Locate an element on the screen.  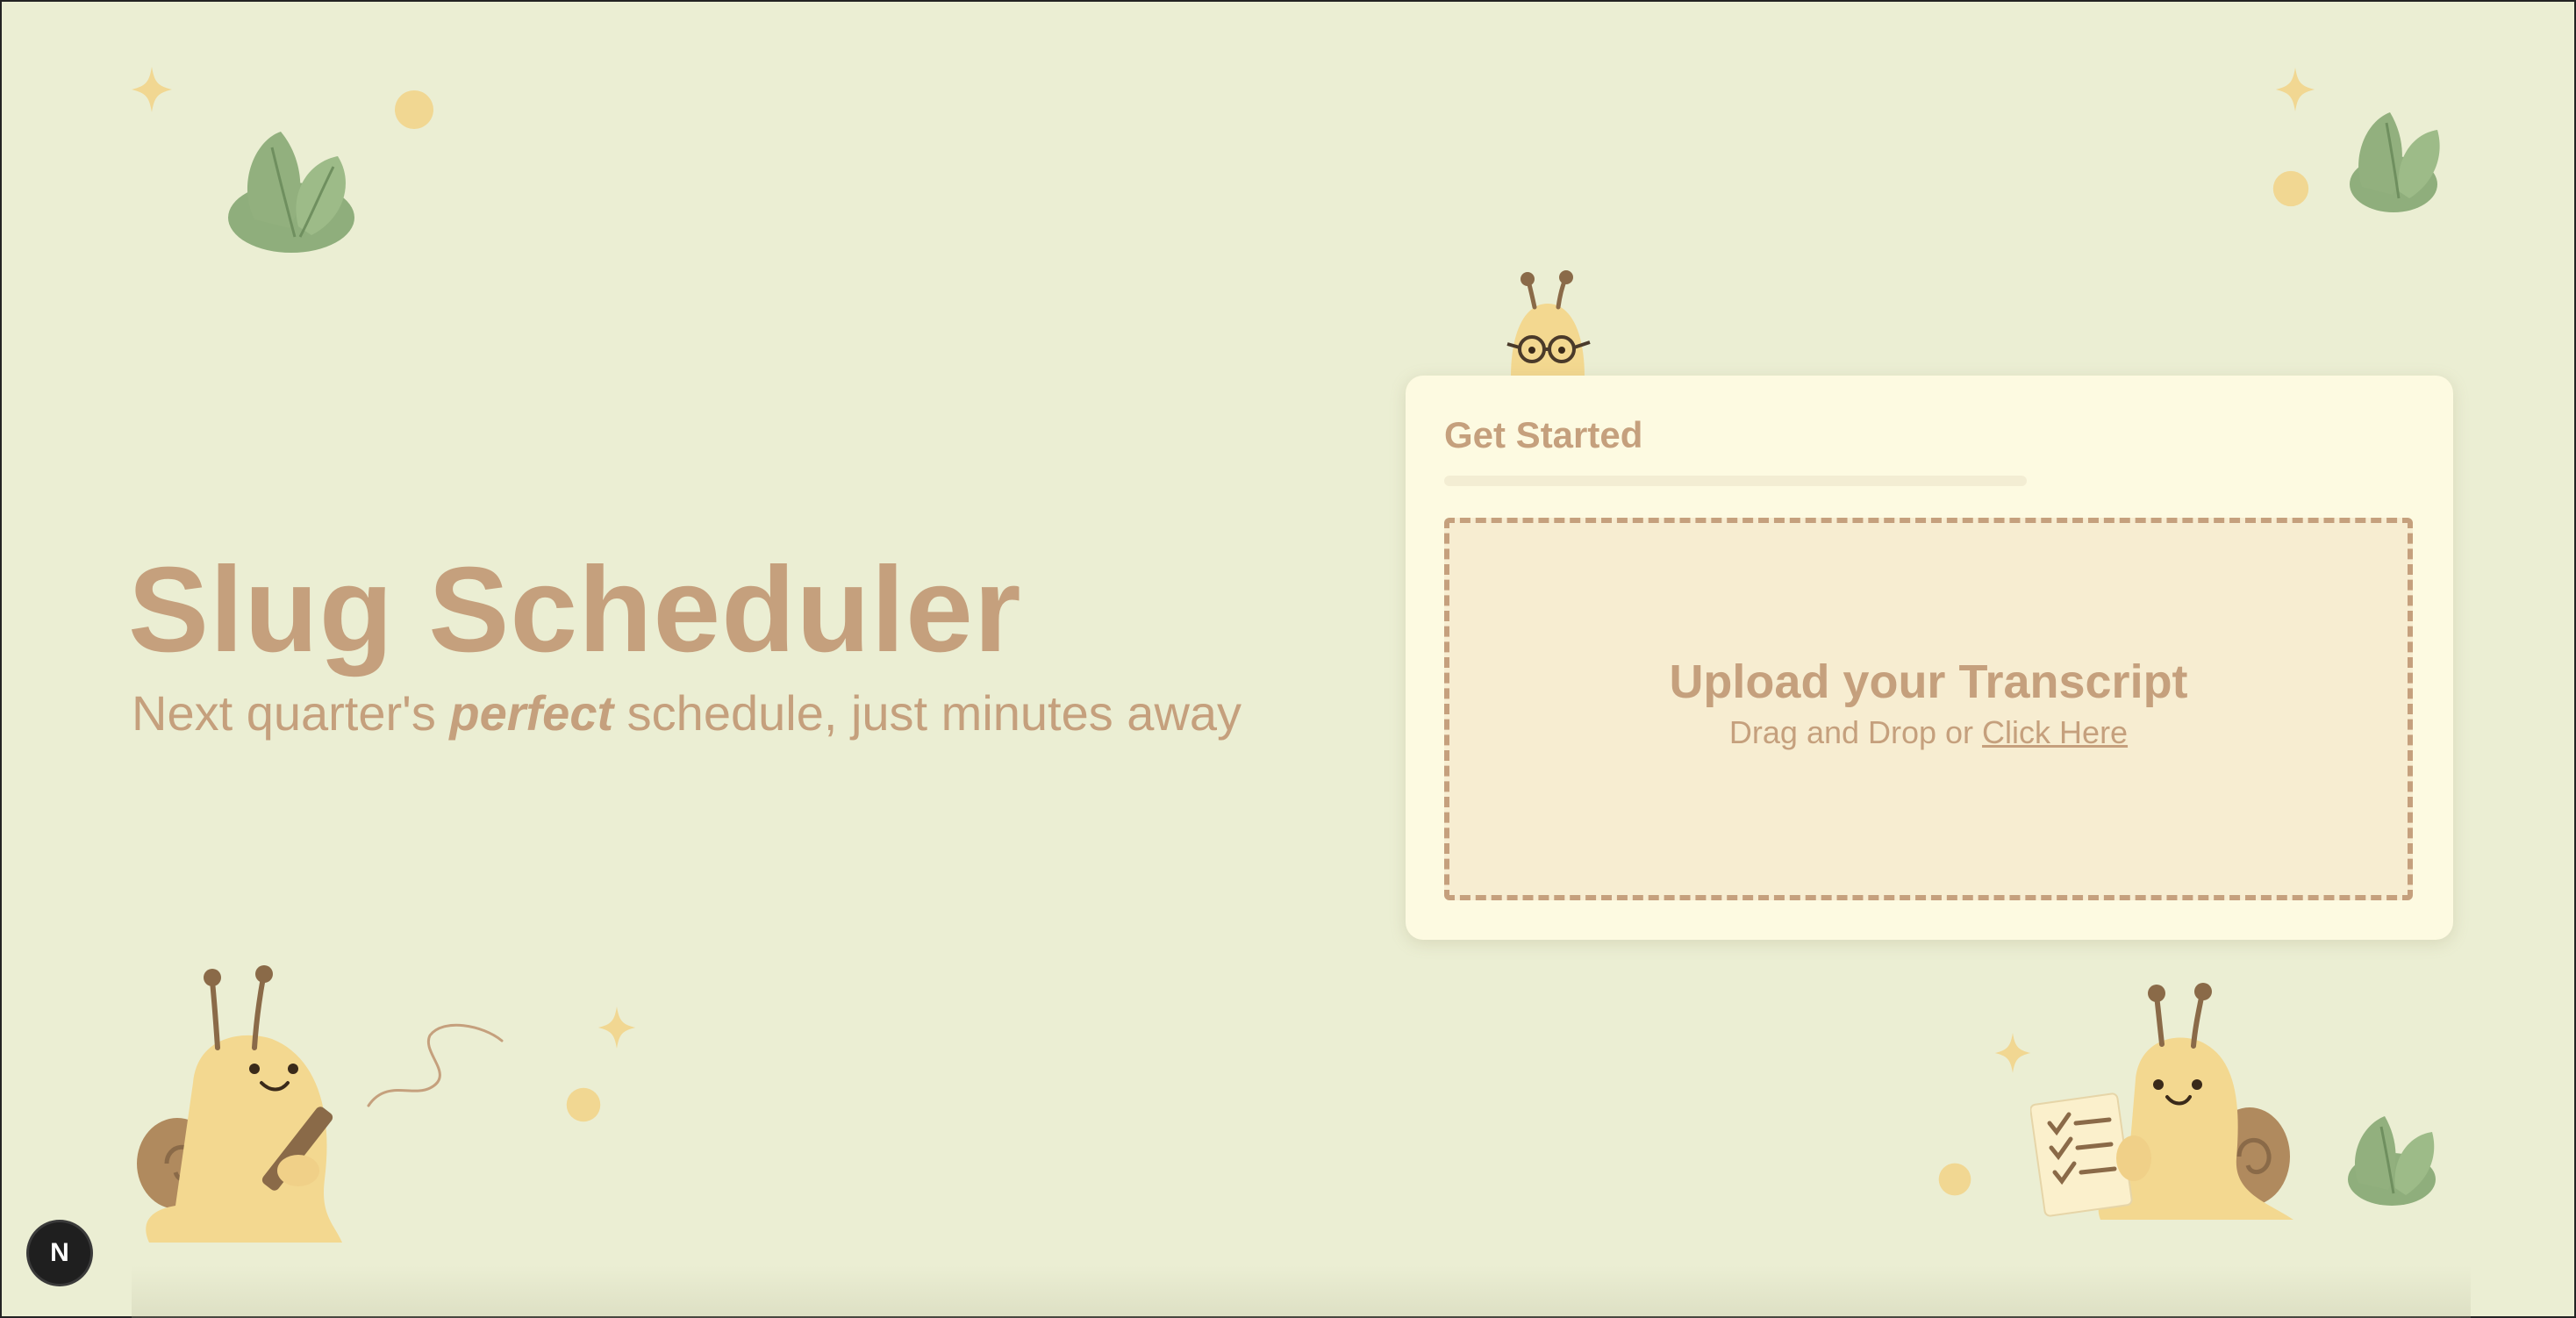
upload-prompt-text: Drag and Drop or is located at coordinates (1855, 732).